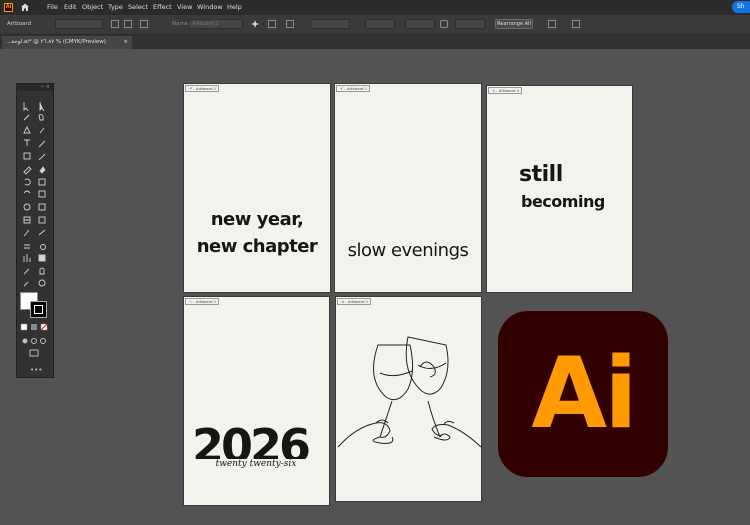 This screenshot has width=750, height=525. I want to click on artboard-label: ٠٥ - Artboard 1, so click(354, 301).